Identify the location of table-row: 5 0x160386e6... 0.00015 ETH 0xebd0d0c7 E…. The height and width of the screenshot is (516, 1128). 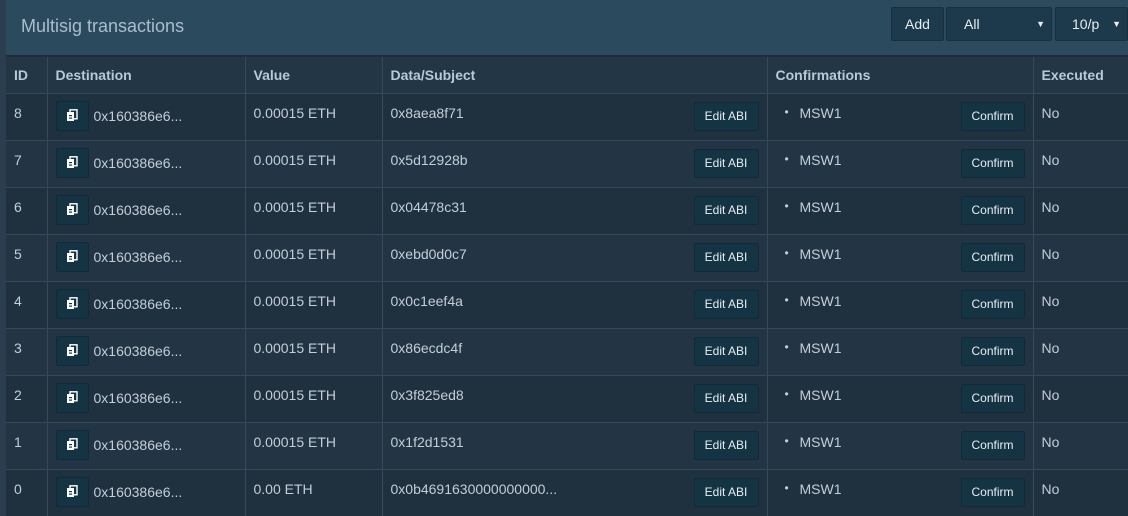
(567, 258).